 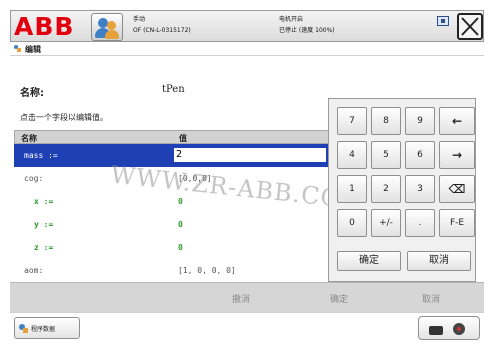 I want to click on status-mode: 手动, so click(x=139, y=19).